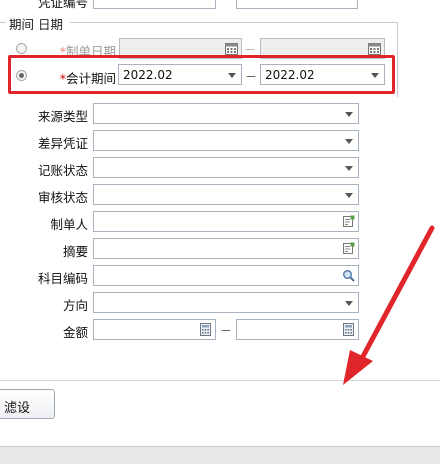 The height and width of the screenshot is (464, 440). What do you see at coordinates (226, 167) in the screenshot?
I see `post-status-select` at bounding box center [226, 167].